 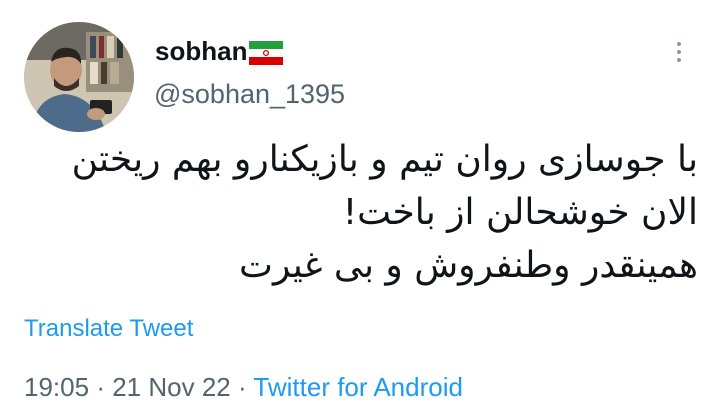 I want to click on tweet-text-line: همینقدر وطنفروش و بی غیرت, so click(x=468, y=265).